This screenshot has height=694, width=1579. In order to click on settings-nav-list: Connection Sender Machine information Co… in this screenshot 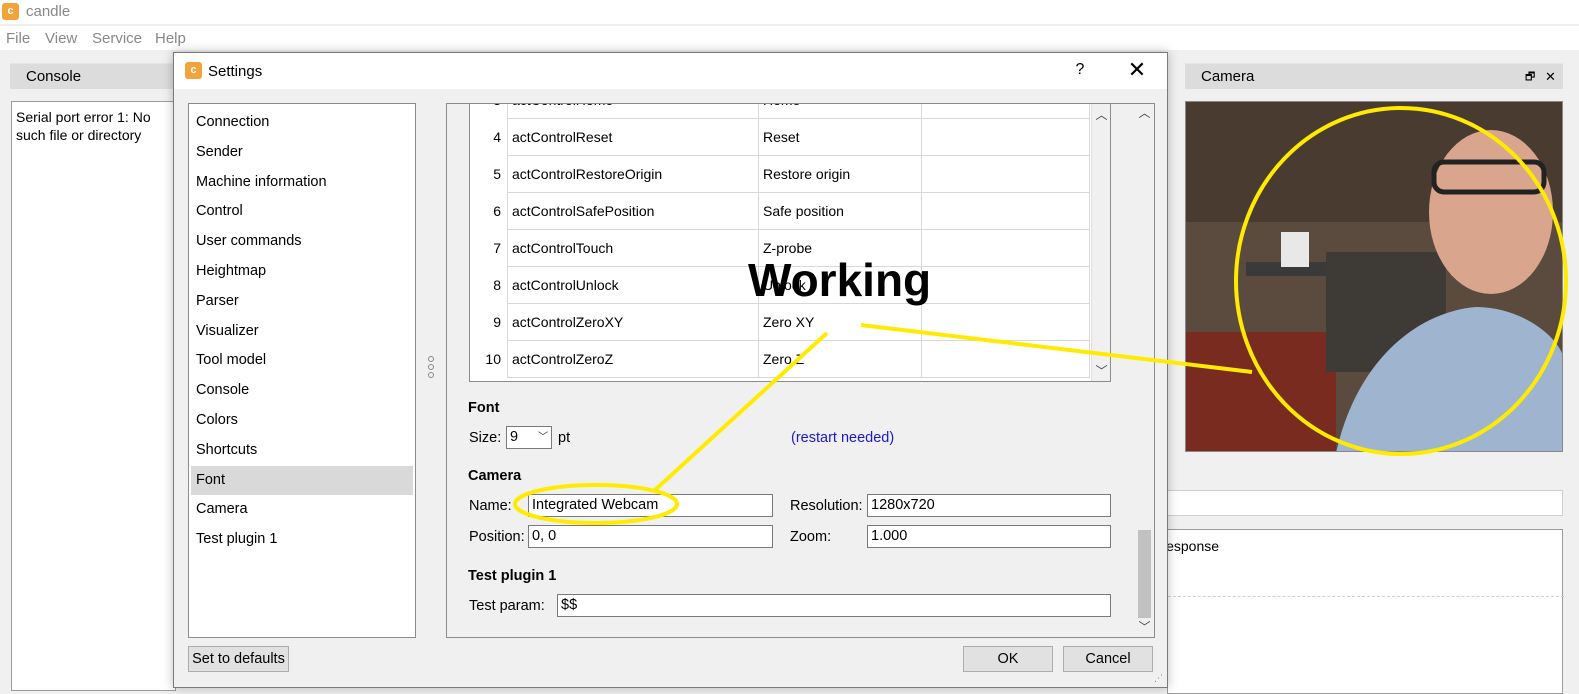, I will do `click(302, 370)`.